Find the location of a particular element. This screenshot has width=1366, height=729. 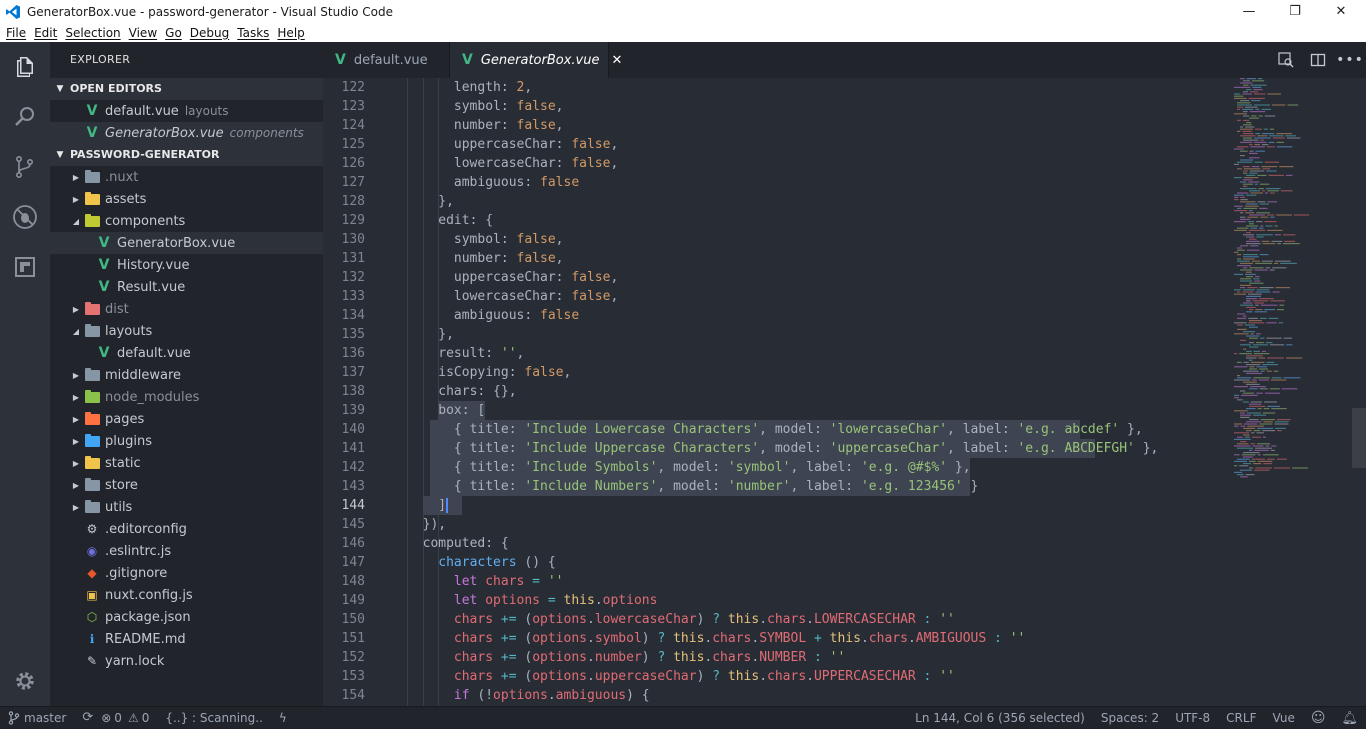

scanning-status: {..} : Scanning.. is located at coordinates (214, 718).